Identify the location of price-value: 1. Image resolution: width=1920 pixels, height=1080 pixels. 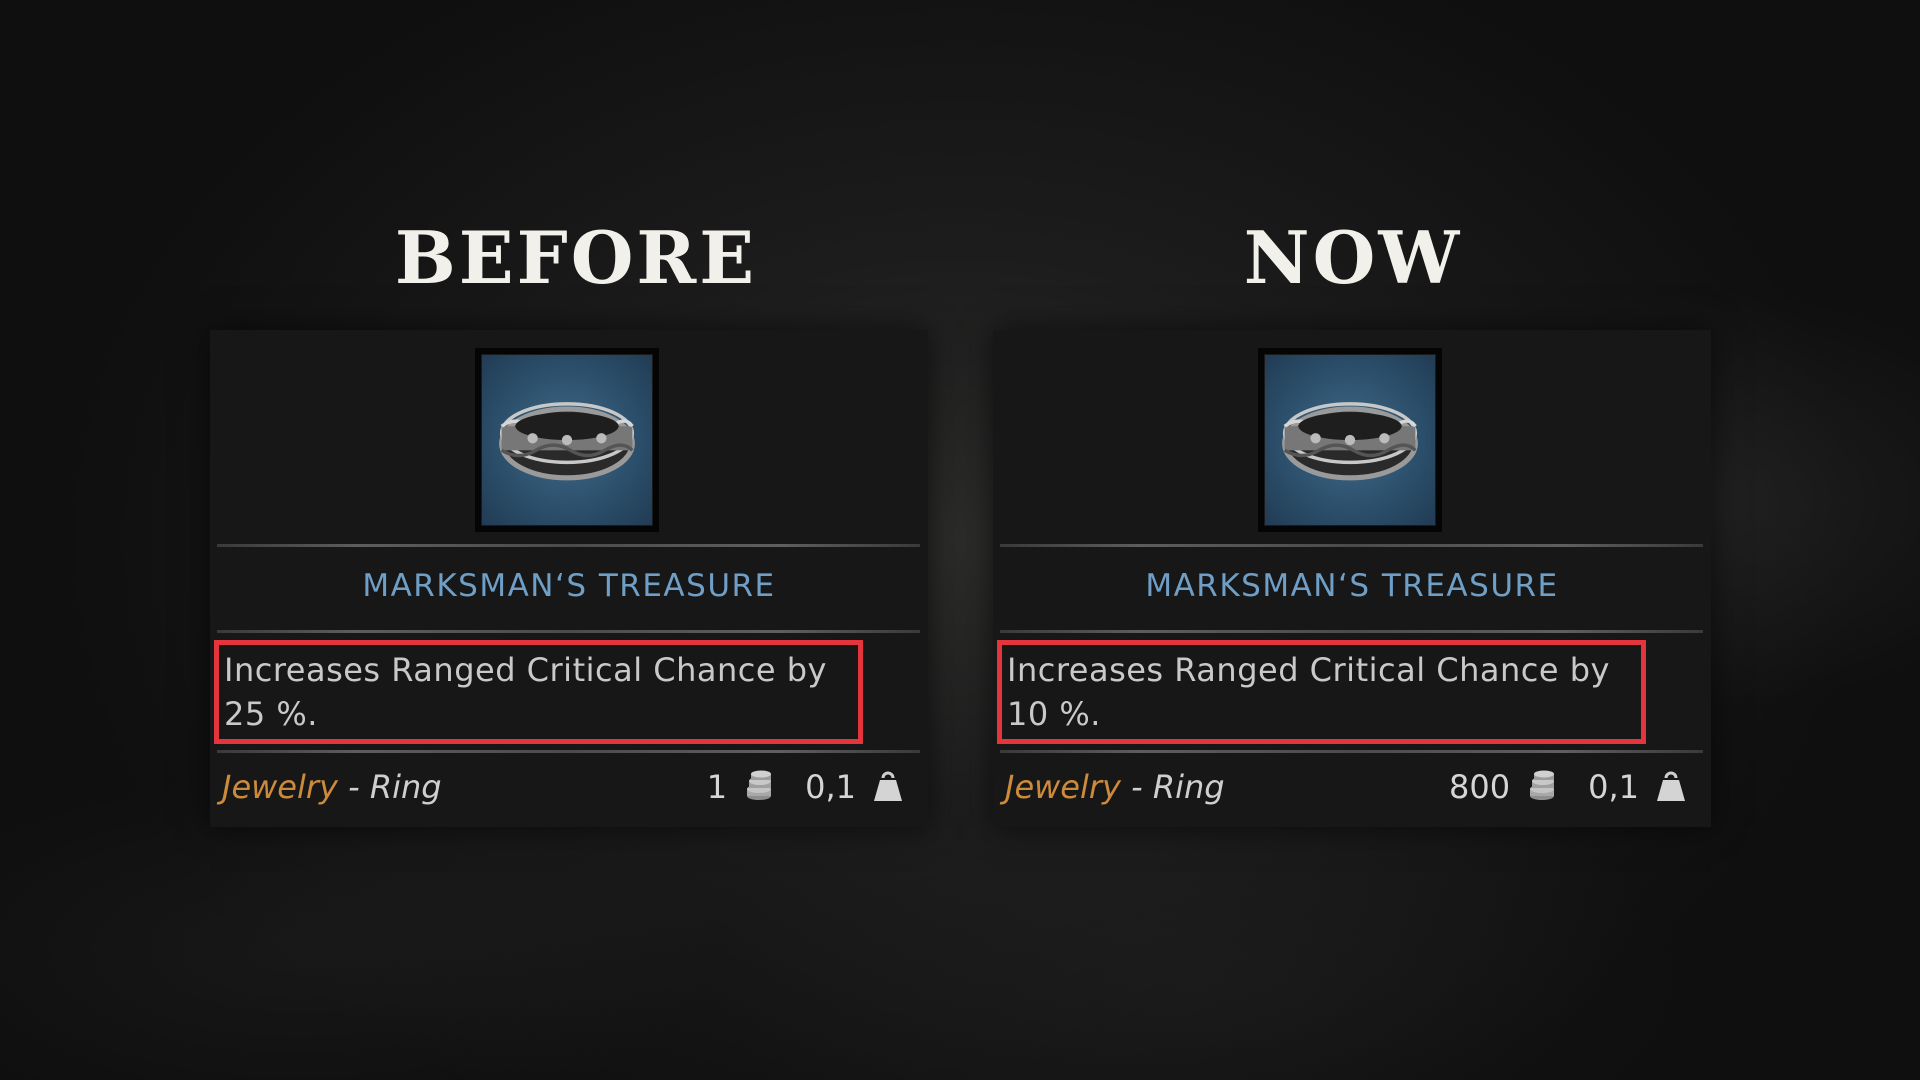
(717, 787).